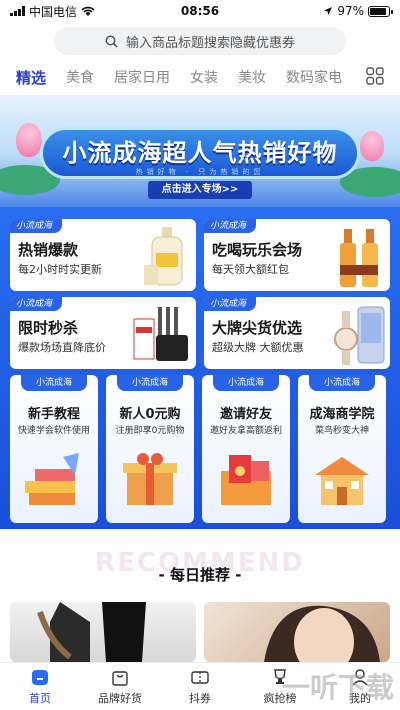 This screenshot has height=710, width=400. Describe the element at coordinates (200, 686) in the screenshot. I see `tabbar-item-coupons: 抖券` at that location.